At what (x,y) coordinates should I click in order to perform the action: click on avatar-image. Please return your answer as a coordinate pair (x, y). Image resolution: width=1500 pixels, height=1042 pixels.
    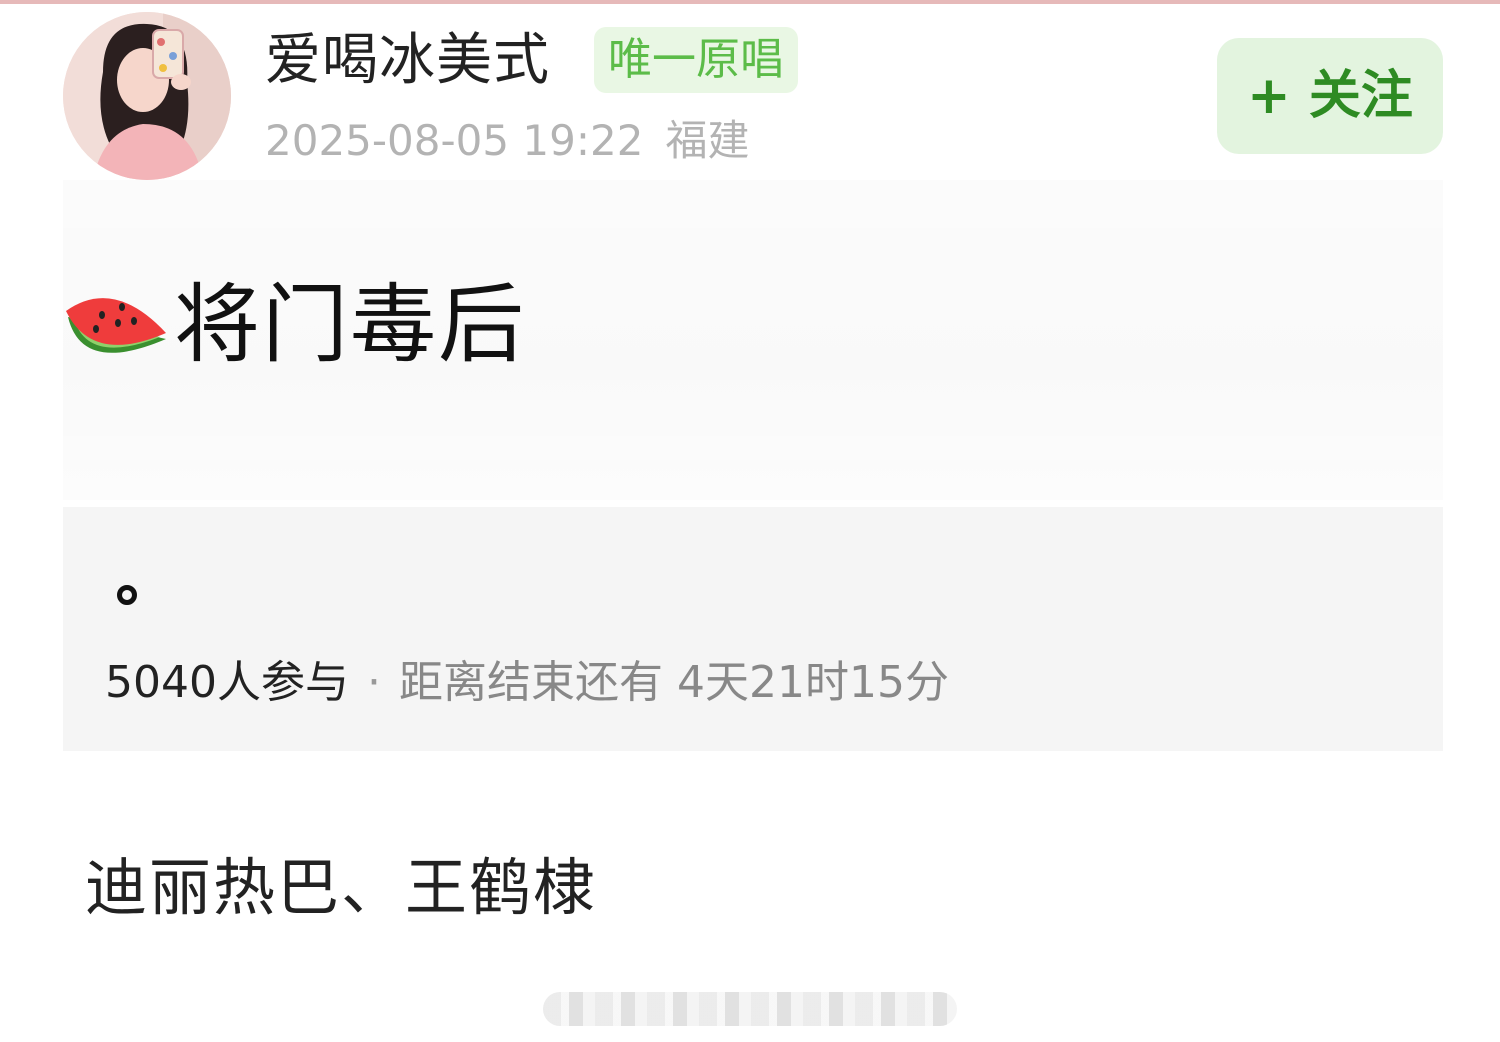
    Looking at the image, I should click on (147, 96).